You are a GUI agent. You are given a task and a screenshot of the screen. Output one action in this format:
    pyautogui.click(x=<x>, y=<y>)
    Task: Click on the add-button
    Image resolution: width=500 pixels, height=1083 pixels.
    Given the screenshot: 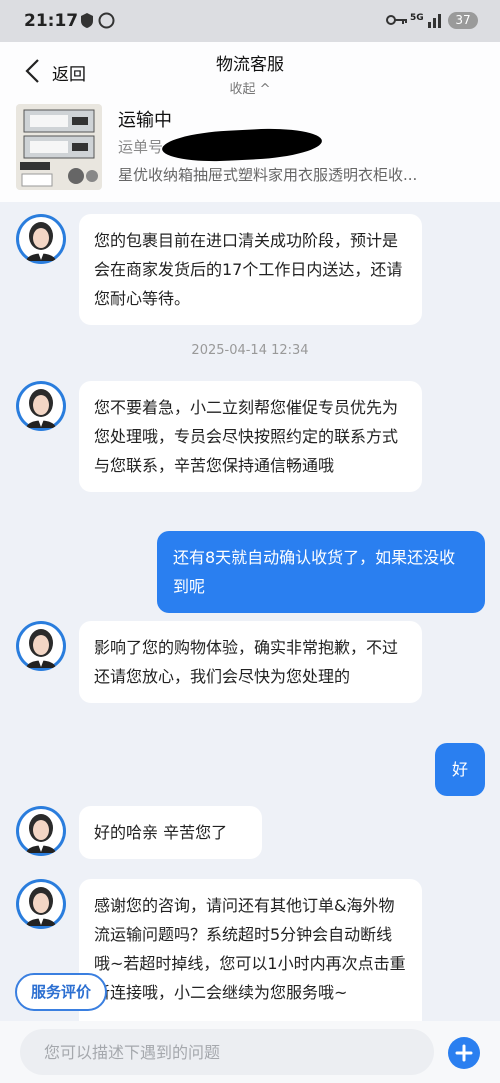 What is the action you would take?
    pyautogui.click(x=464, y=1053)
    